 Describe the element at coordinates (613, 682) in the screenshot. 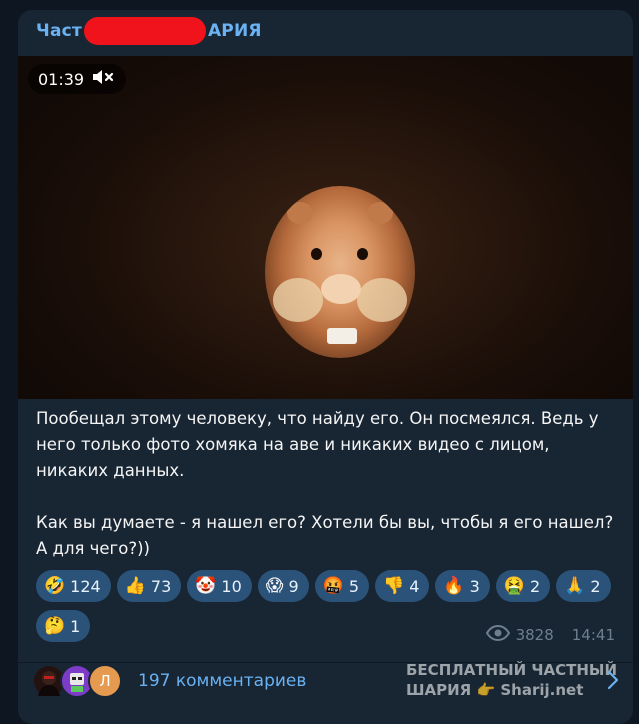

I see `chevron-right-icon` at that location.